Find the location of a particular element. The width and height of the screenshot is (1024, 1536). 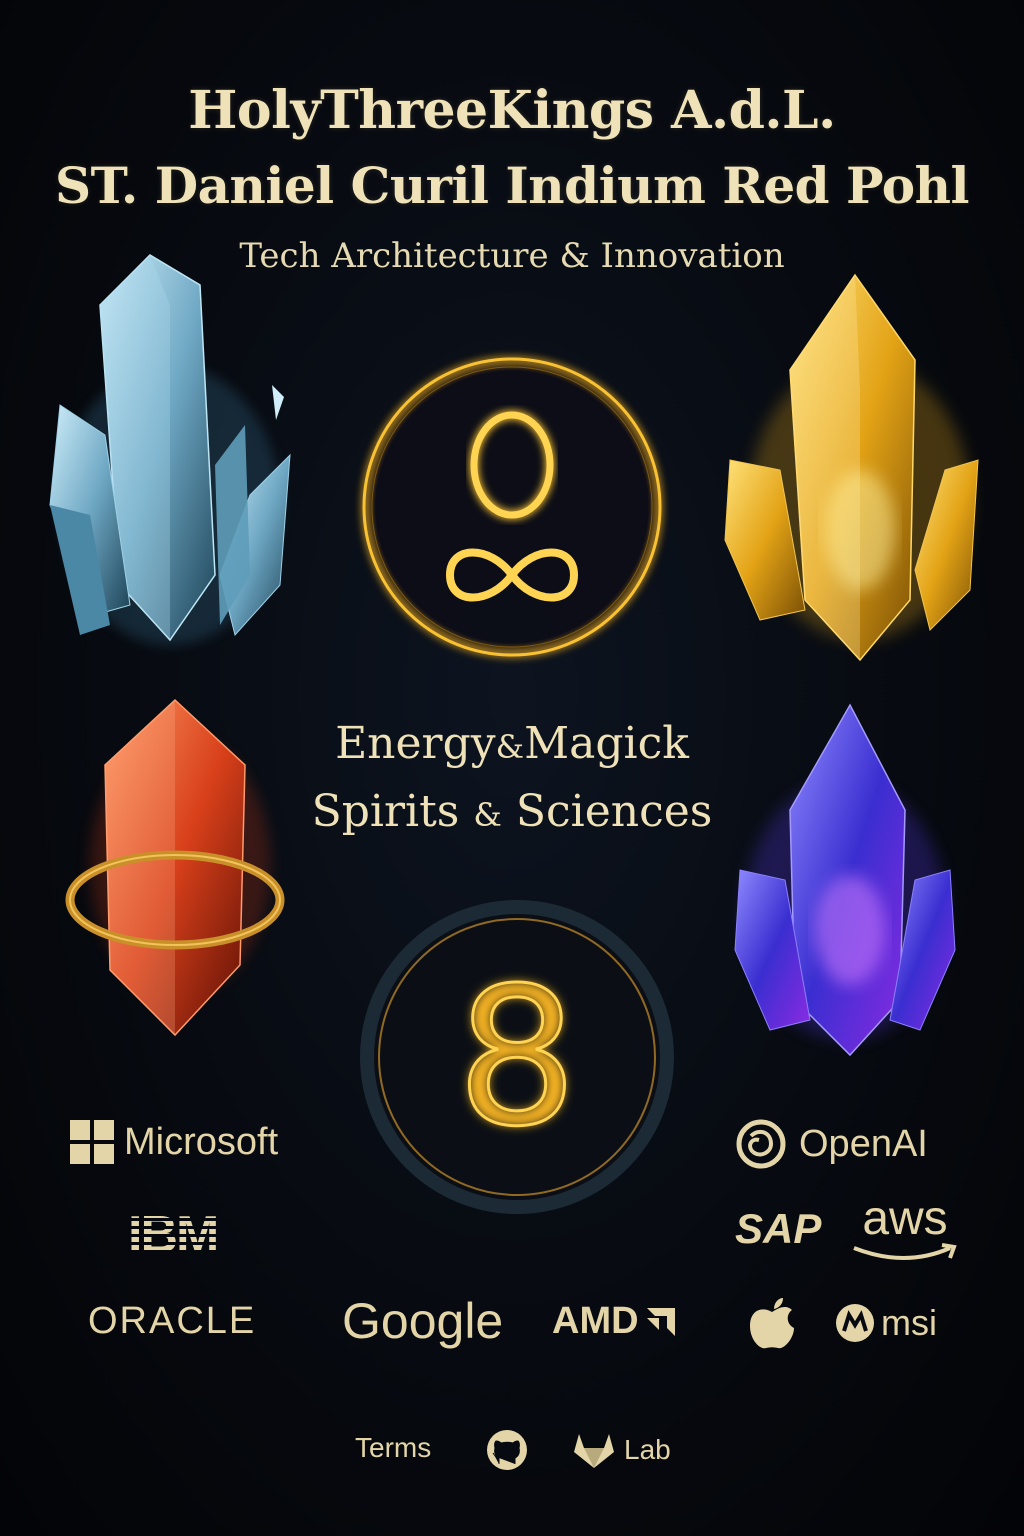

lab-text: Lab is located at coordinates (647, 1449).